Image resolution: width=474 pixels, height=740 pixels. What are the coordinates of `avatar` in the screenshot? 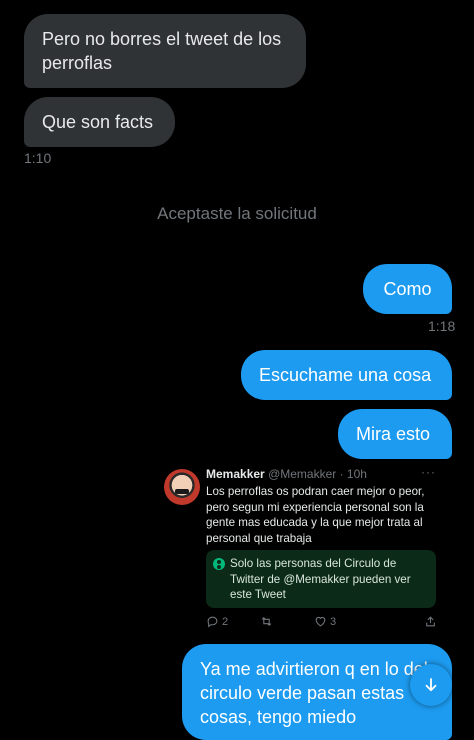 It's located at (182, 487).